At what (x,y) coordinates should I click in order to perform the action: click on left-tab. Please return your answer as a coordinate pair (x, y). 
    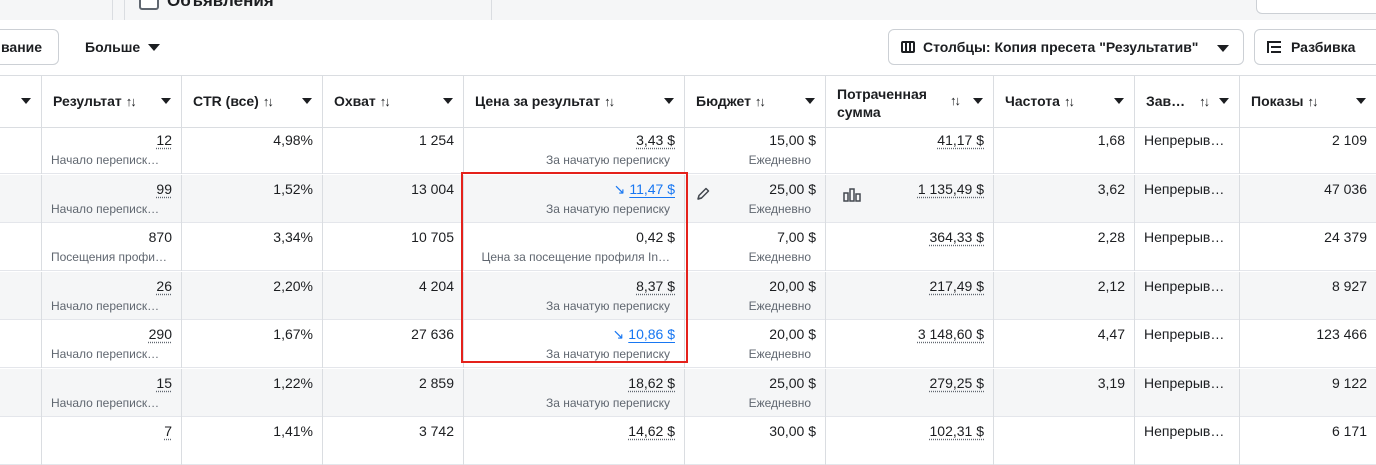
    Looking at the image, I should click on (56, 10).